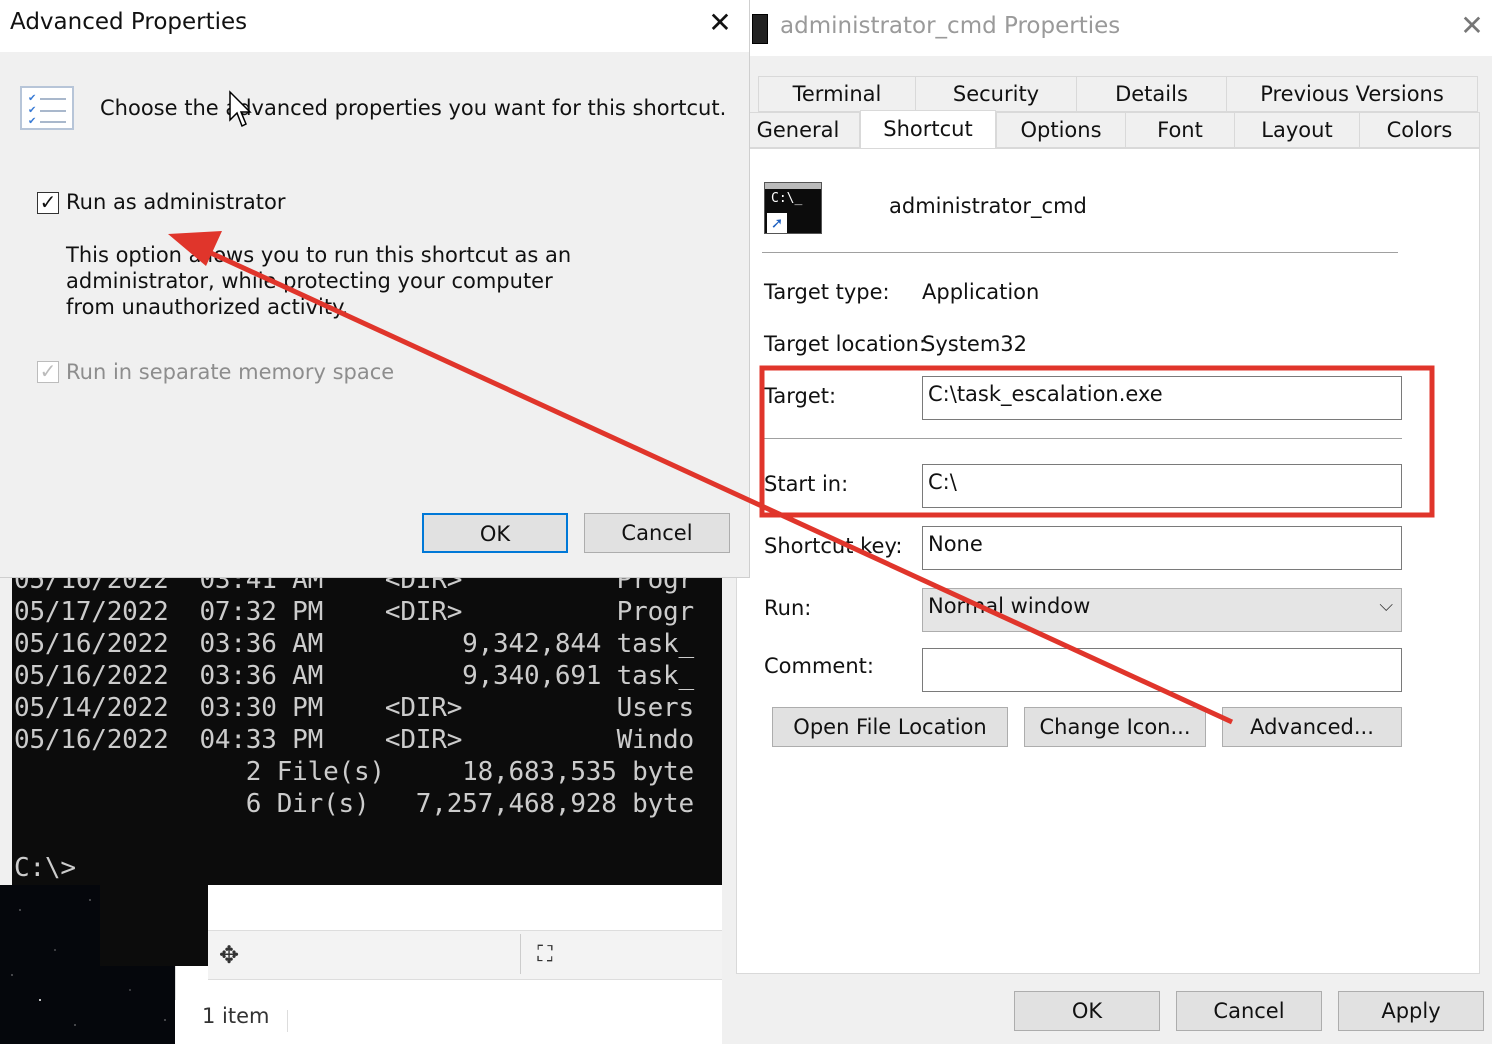 The height and width of the screenshot is (1044, 1492). Describe the element at coordinates (354, 644) in the screenshot. I see `console-line: 05/16/2022 03:36 AM 9,342,844 task_` at that location.